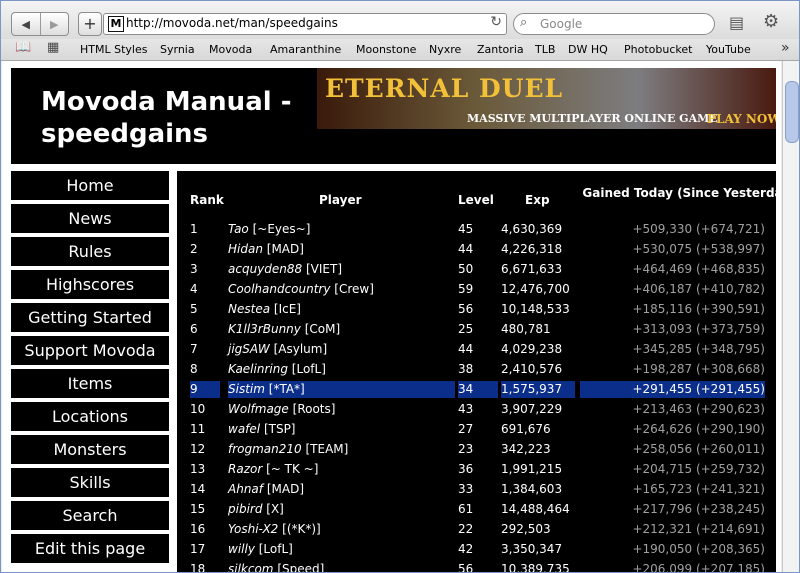  Describe the element at coordinates (90, 284) in the screenshot. I see `sidebar-item-highscores: Highscores` at that location.